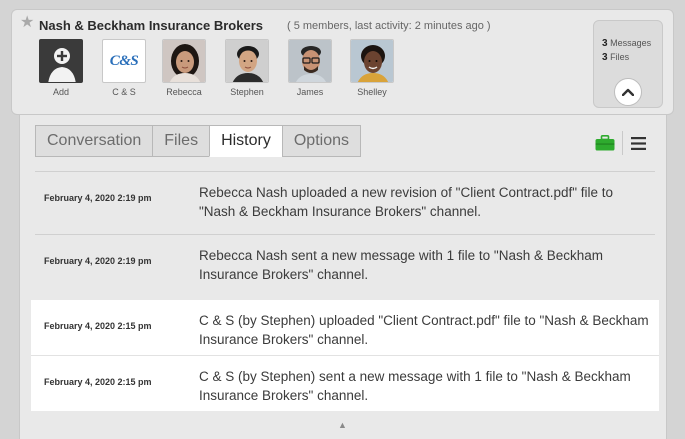 The image size is (685, 439). I want to click on channel-title: Nash & Beckham Insurance Brokers, so click(151, 25).